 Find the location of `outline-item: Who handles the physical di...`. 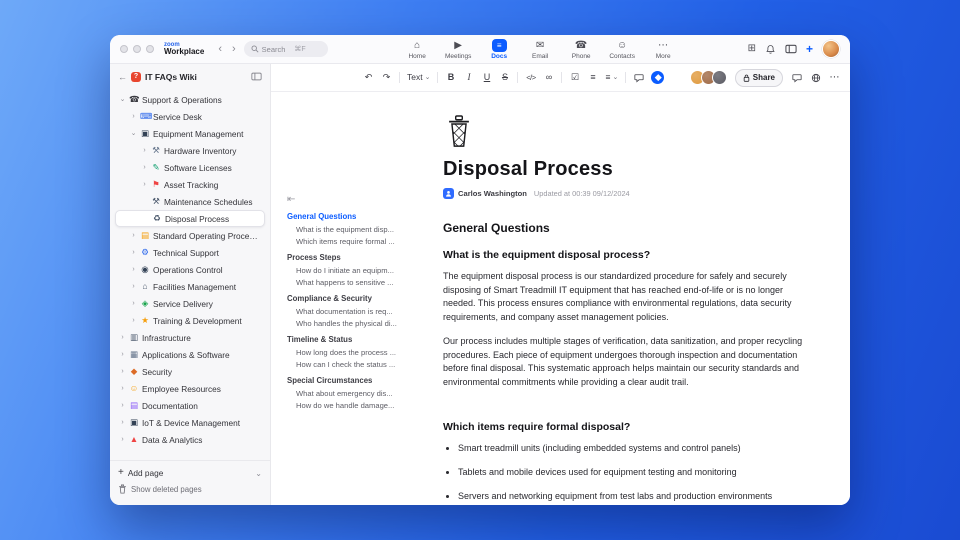

outline-item: Who handles the physical di... is located at coordinates (361, 323).